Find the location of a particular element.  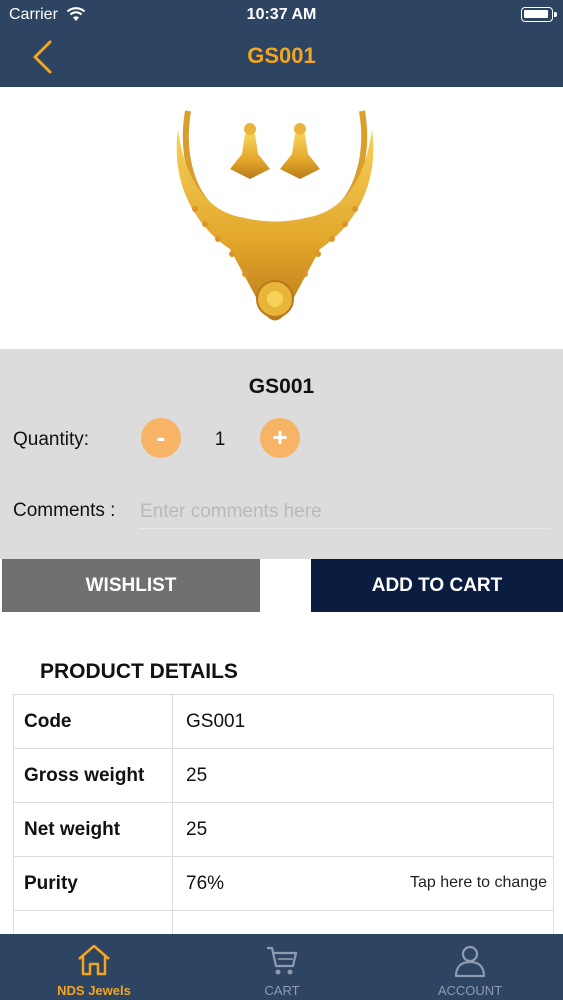

tab-bar: NDS Jewels CART ACCOUNT is located at coordinates (281, 967).